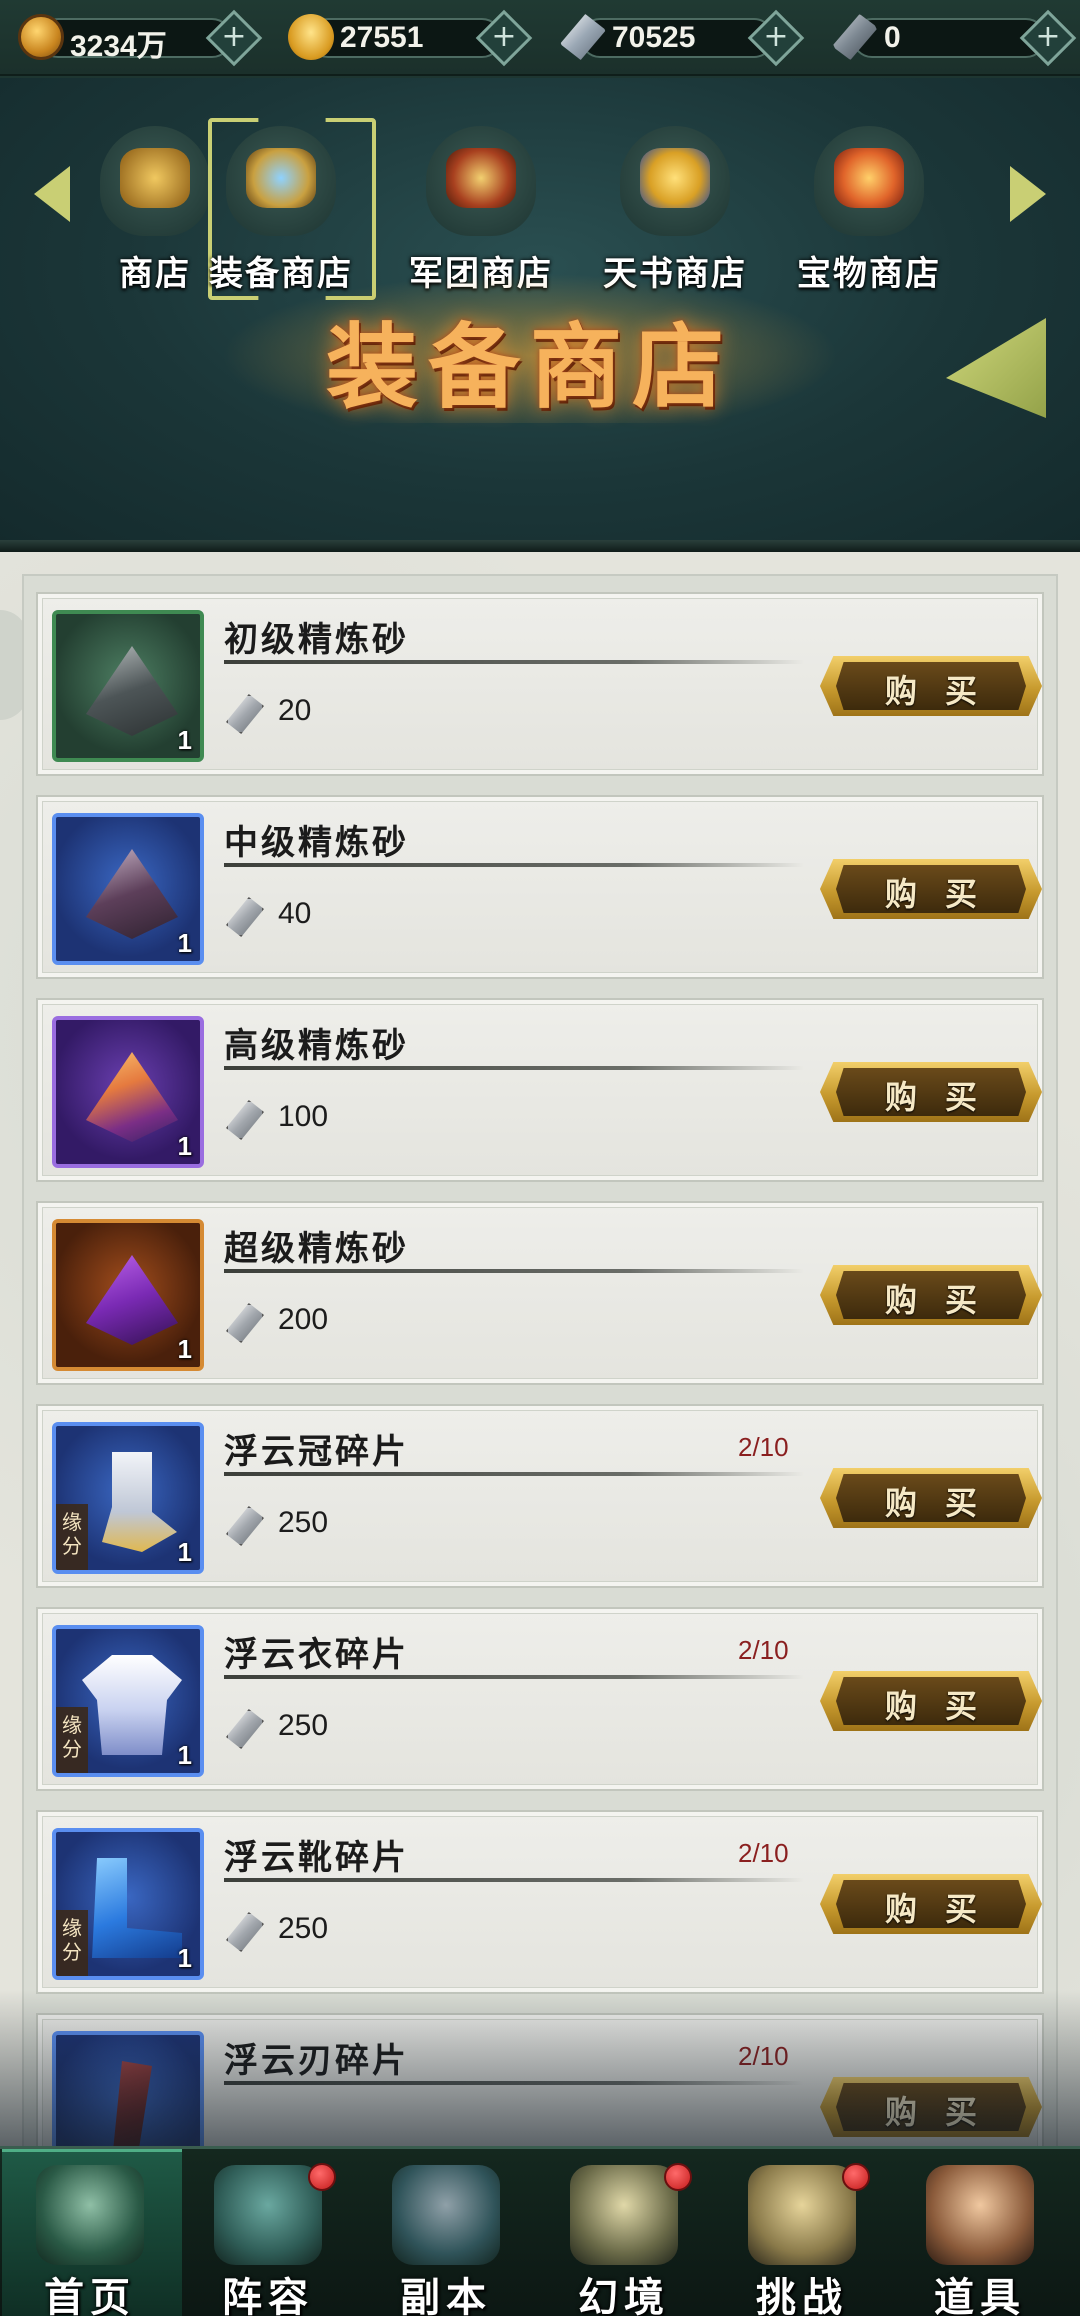 Image resolution: width=1080 pixels, height=2316 pixels. What do you see at coordinates (132, 1705) in the screenshot?
I see `robe-icon` at bounding box center [132, 1705].